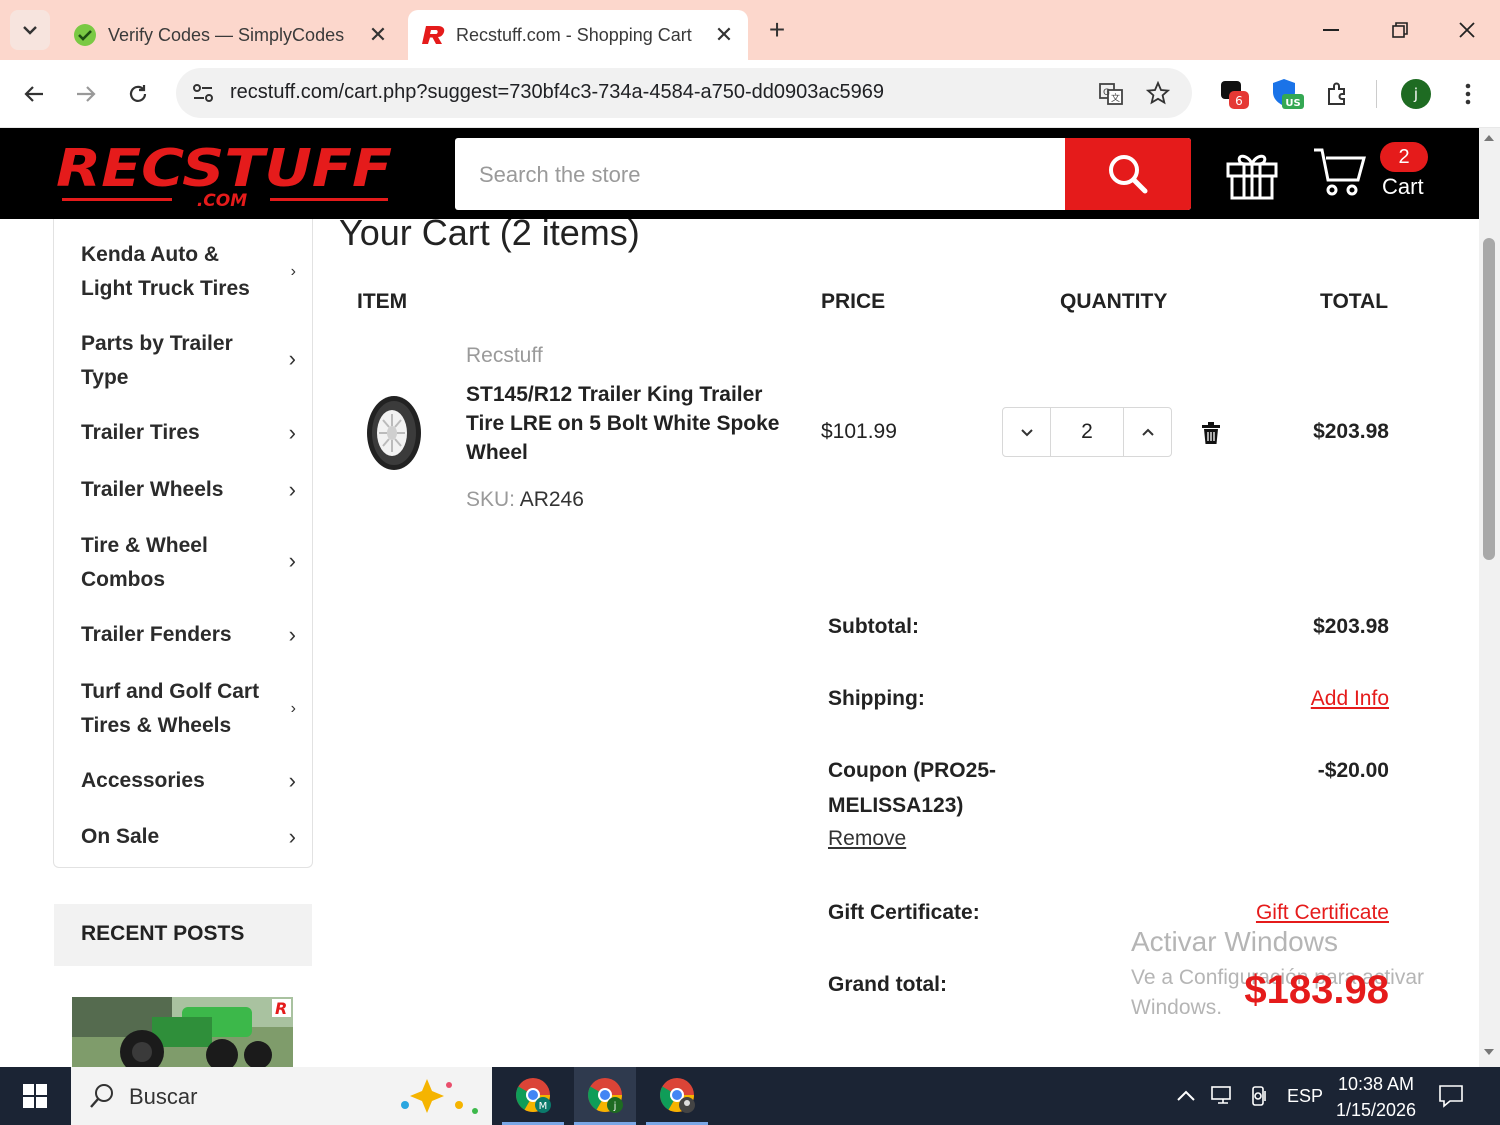 This screenshot has width=1500, height=1125. Describe the element at coordinates (867, 839) in the screenshot. I see `remove-coupon-link: Remove` at that location.